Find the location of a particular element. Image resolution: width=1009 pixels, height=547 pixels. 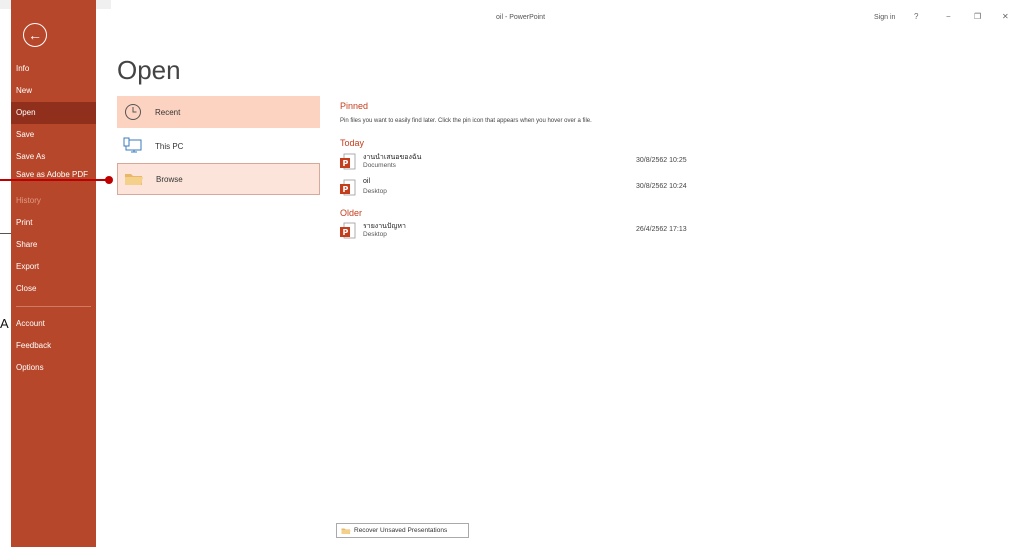

computer-icon is located at coordinates (133, 146).